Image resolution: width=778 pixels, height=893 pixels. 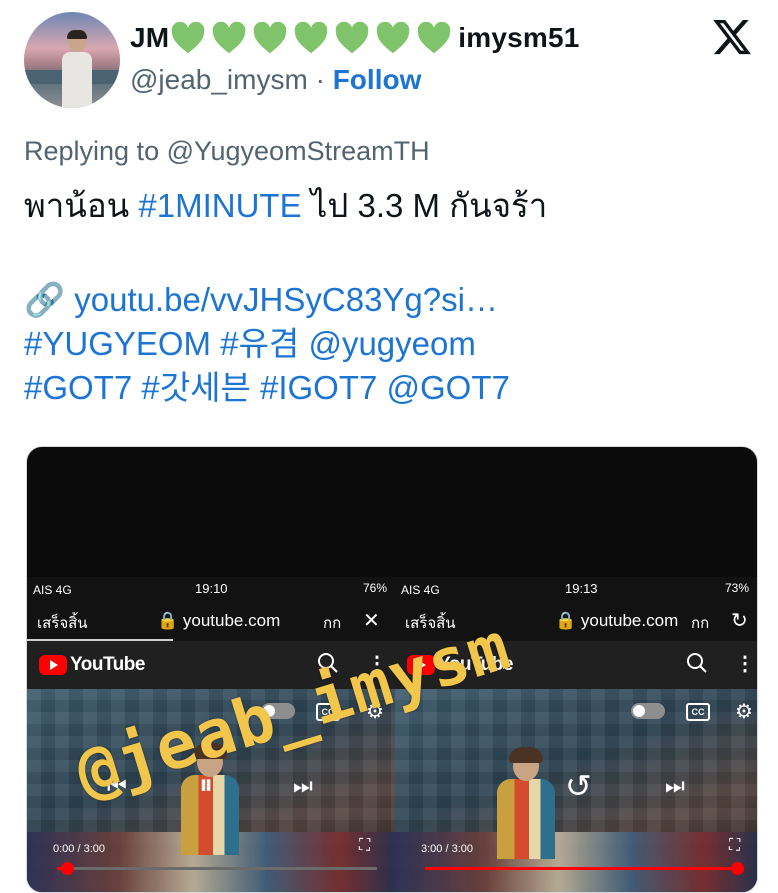 What do you see at coordinates (739, 621) in the screenshot?
I see `reload-icon: ↻` at bounding box center [739, 621].